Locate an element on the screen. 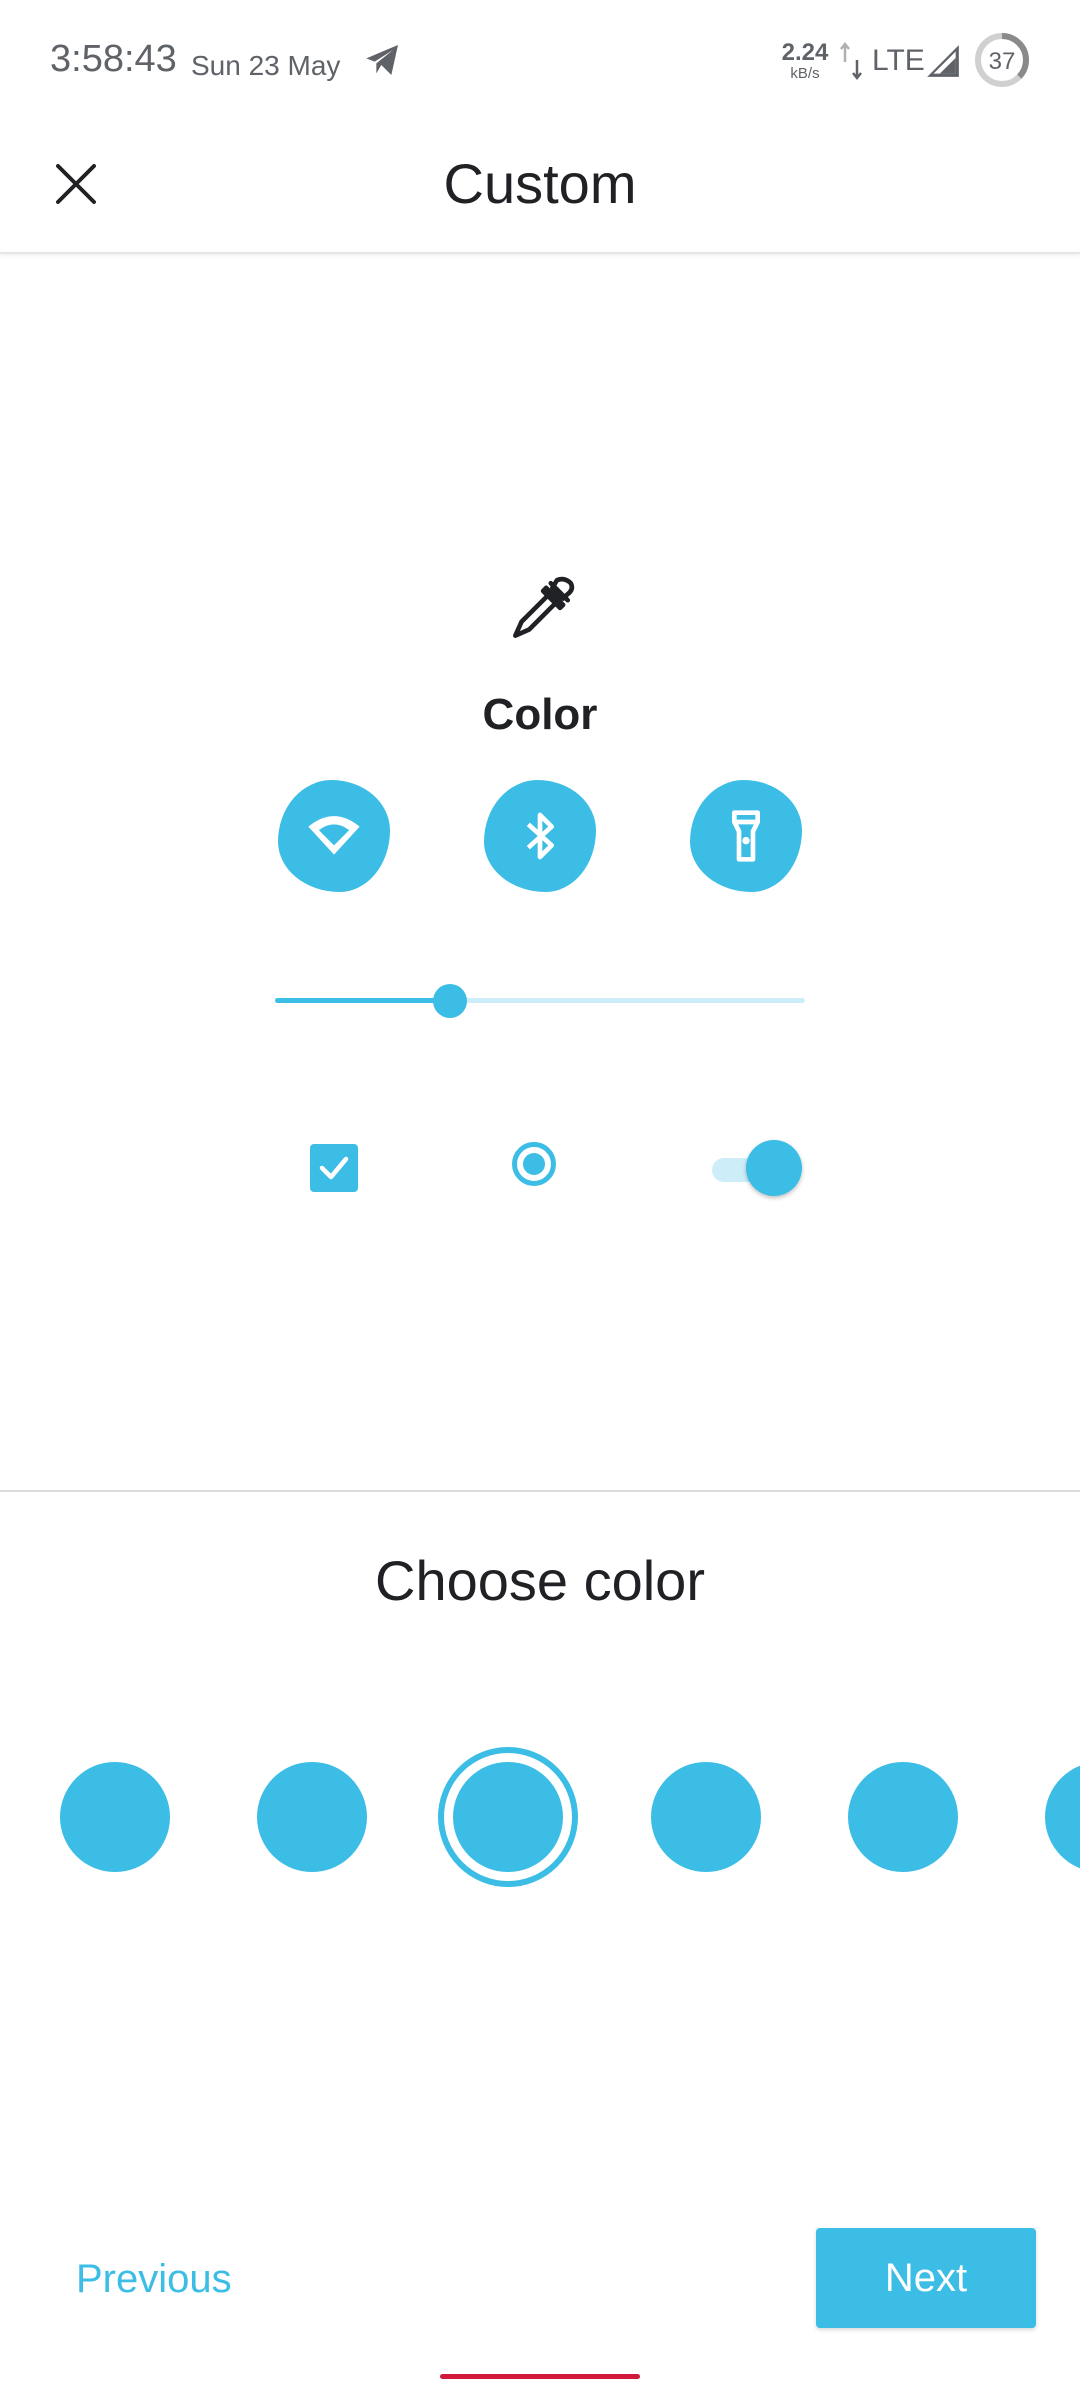 The height and width of the screenshot is (2400, 1080). color-swatch-row is located at coordinates (540, 1815).